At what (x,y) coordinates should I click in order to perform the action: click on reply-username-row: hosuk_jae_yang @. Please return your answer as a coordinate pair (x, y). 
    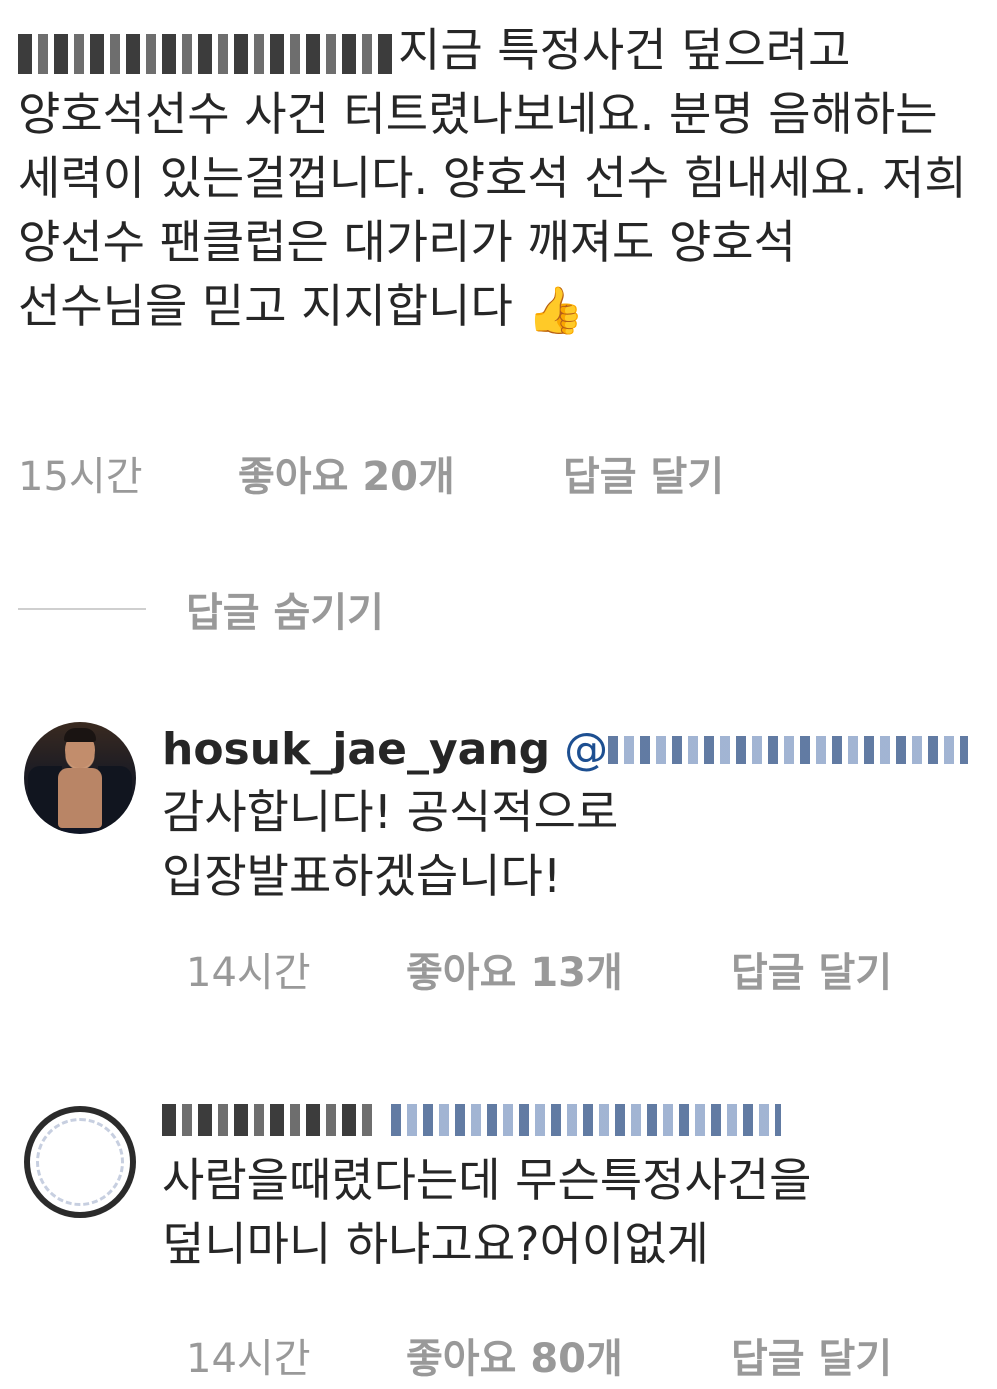
    Looking at the image, I should click on (567, 750).